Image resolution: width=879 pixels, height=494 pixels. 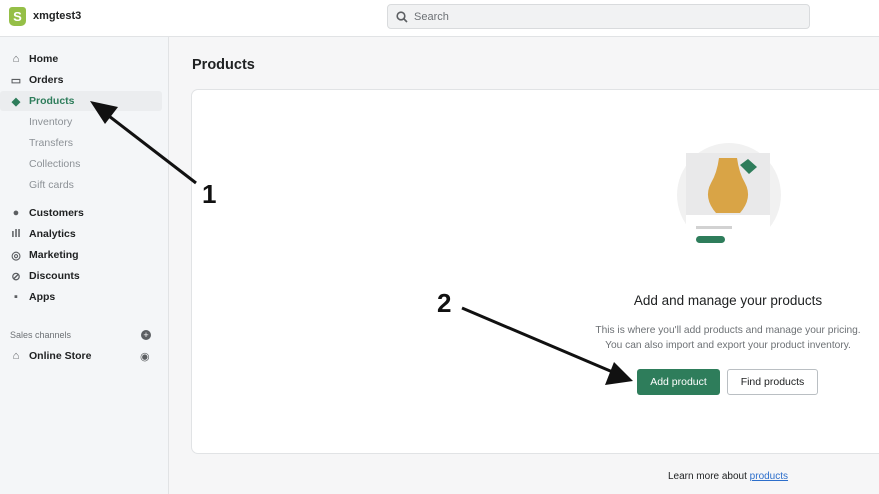 What do you see at coordinates (619, 373) in the screenshot?
I see `arrow-2-head` at bounding box center [619, 373].